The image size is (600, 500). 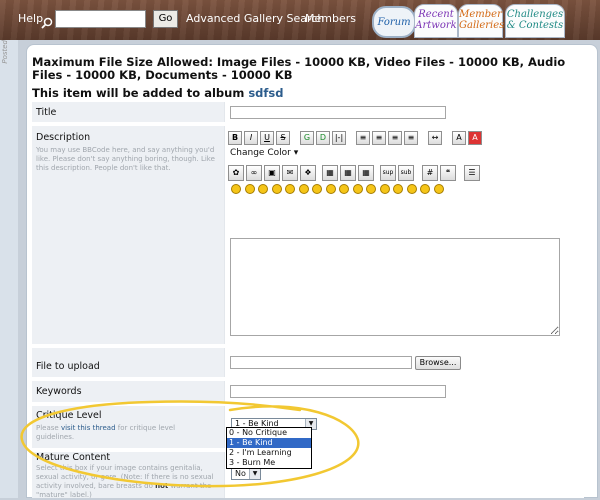 What do you see at coordinates (535, 25) in the screenshot?
I see `tab-label-line2: & Contests` at bounding box center [535, 25].